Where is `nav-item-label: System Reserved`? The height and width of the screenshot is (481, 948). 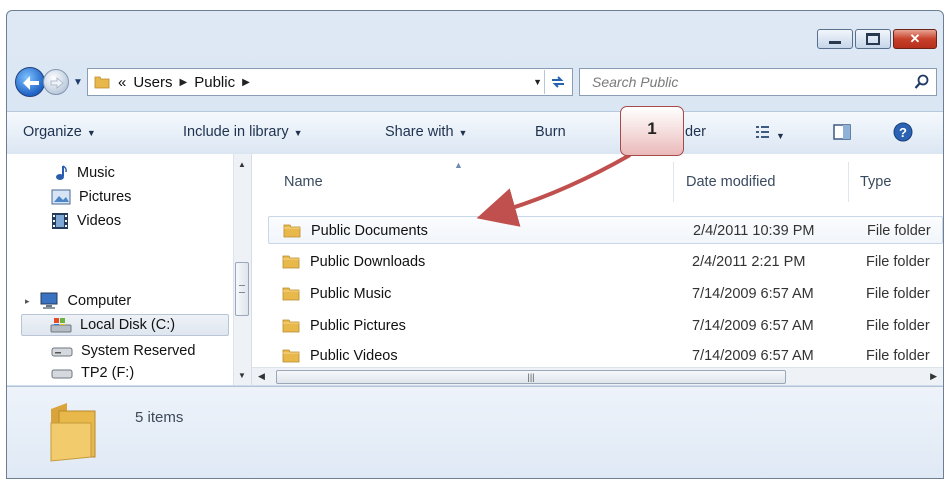
nav-item-label: System Reserved is located at coordinates (138, 351).